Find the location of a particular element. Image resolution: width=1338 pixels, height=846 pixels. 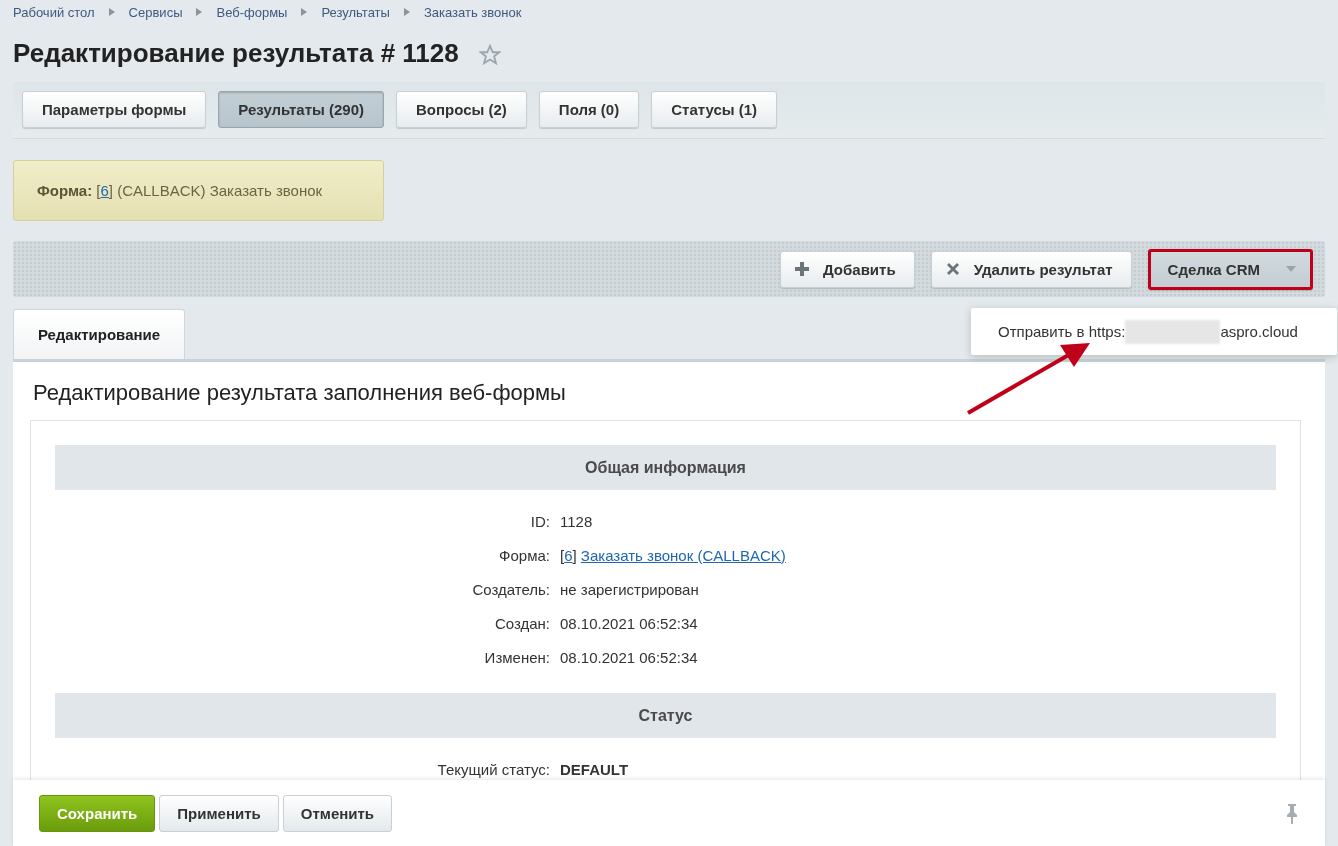

caret-icon is located at coordinates (1291, 269).